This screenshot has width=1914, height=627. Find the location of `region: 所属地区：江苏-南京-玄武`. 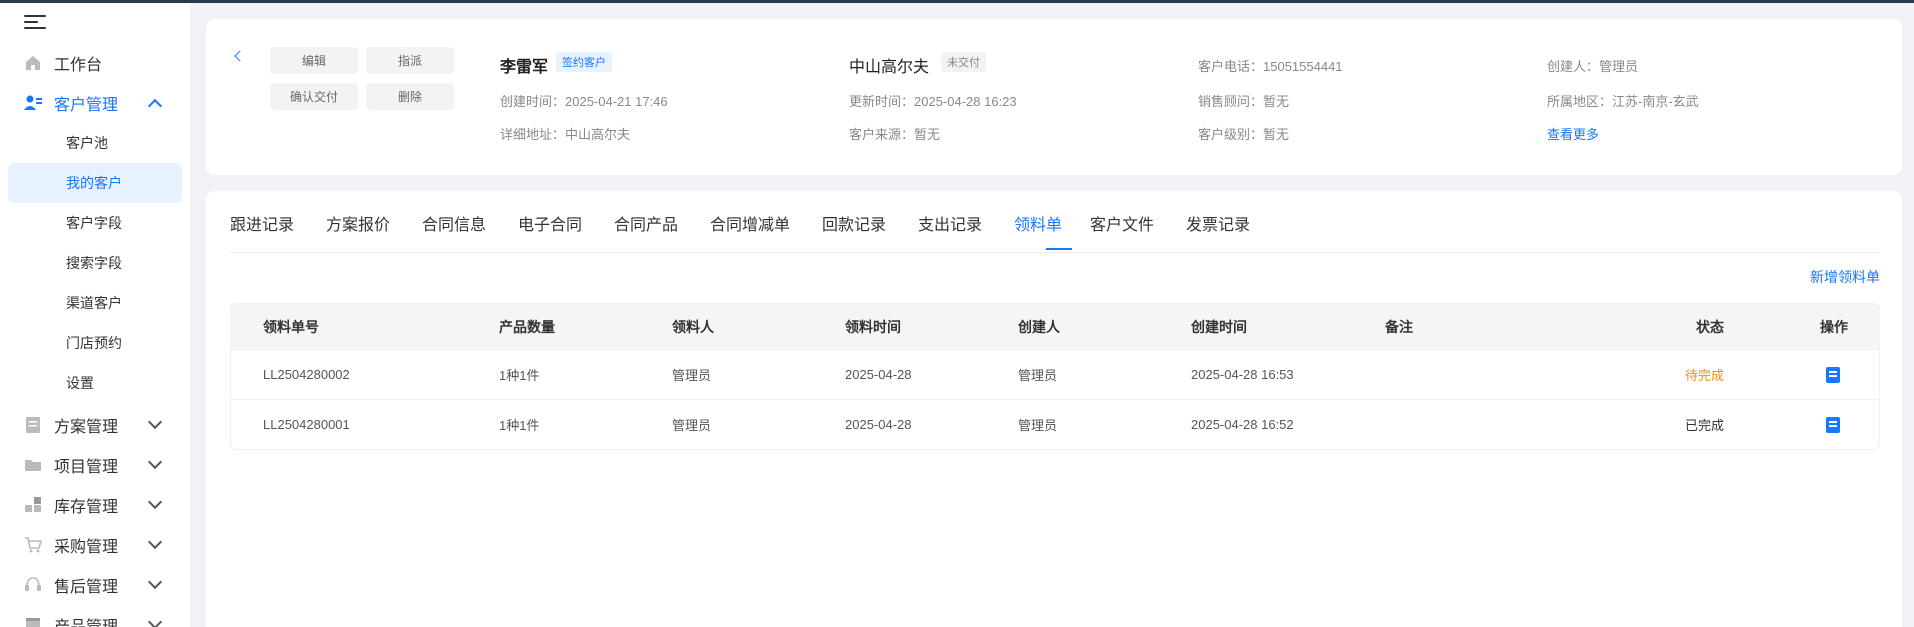

region: 所属地区：江苏-南京-玄武 is located at coordinates (1623, 101).